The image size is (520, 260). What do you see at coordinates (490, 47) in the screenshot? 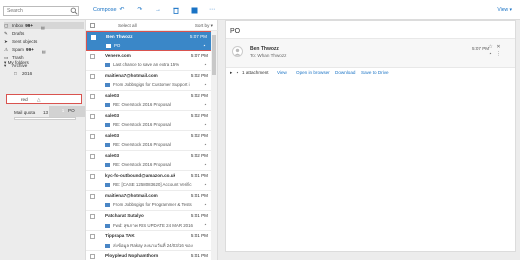
I see `star-icon: ☆` at bounding box center [490, 47].